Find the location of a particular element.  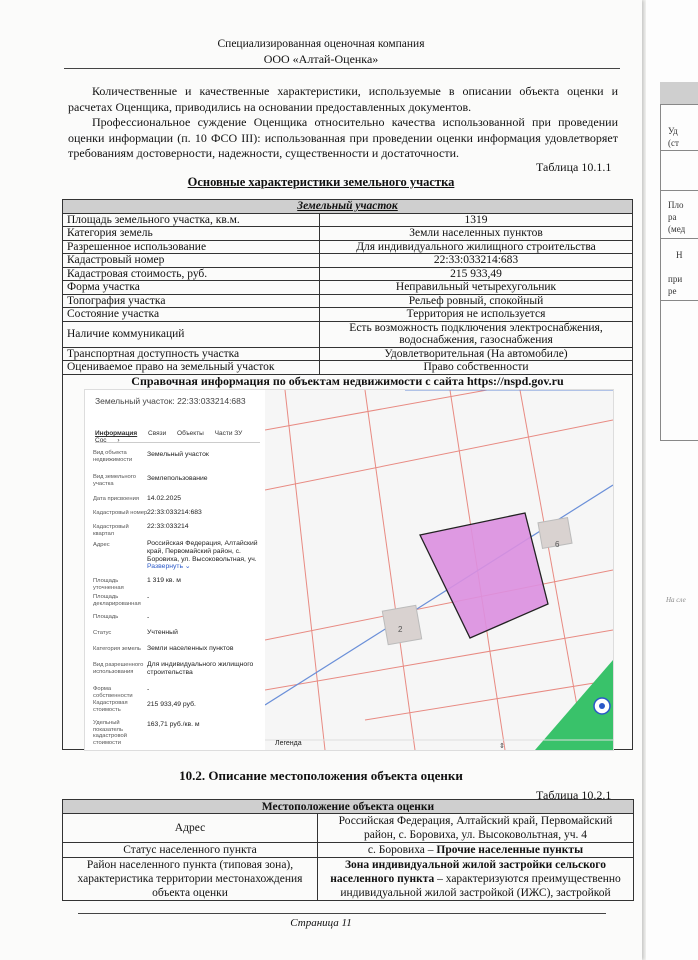

chevron-up-down-icon: ⇕ is located at coordinates (502, 746).